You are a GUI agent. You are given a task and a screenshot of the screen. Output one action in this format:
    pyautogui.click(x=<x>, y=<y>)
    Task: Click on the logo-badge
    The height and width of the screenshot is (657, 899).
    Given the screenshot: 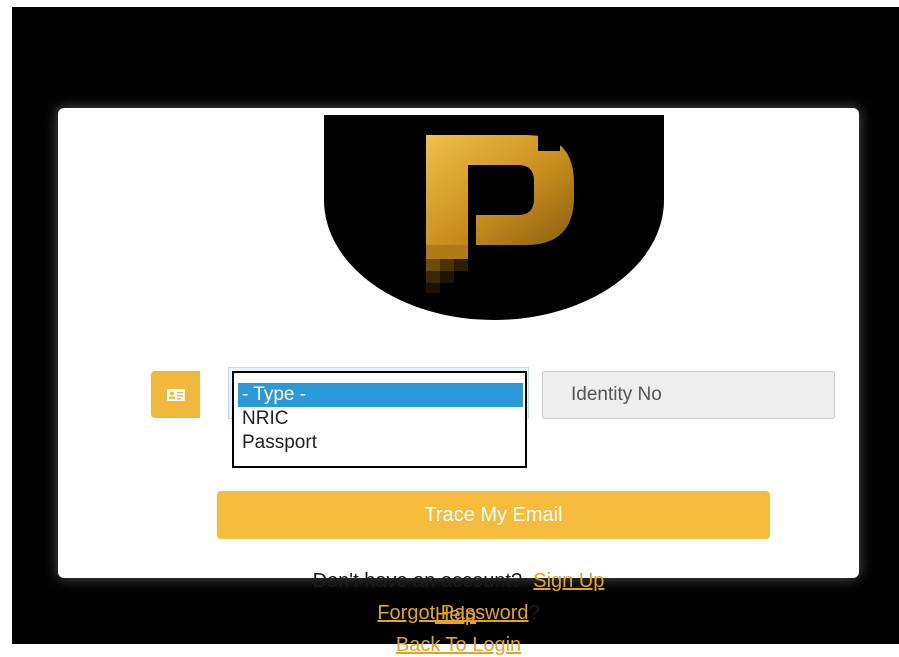 What is the action you would take?
    pyautogui.click(x=494, y=217)
    